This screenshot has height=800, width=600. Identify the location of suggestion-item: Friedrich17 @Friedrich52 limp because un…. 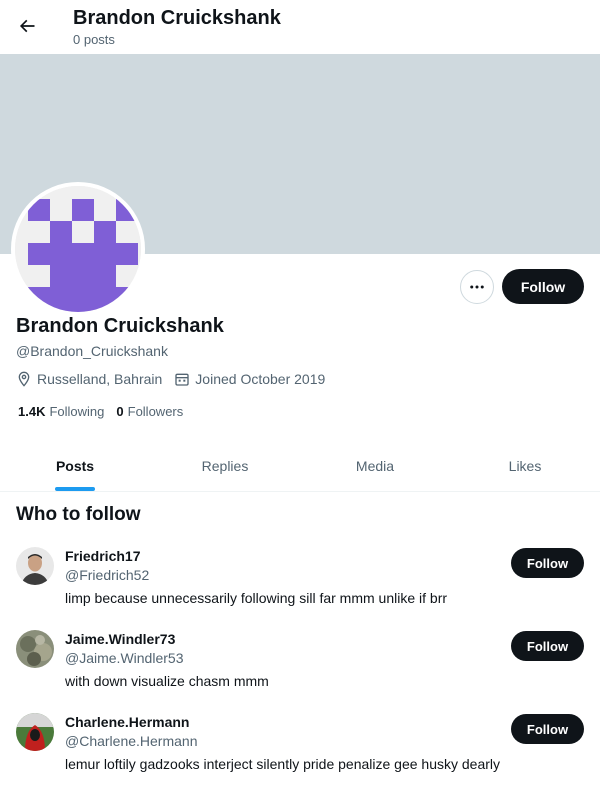
(300, 587).